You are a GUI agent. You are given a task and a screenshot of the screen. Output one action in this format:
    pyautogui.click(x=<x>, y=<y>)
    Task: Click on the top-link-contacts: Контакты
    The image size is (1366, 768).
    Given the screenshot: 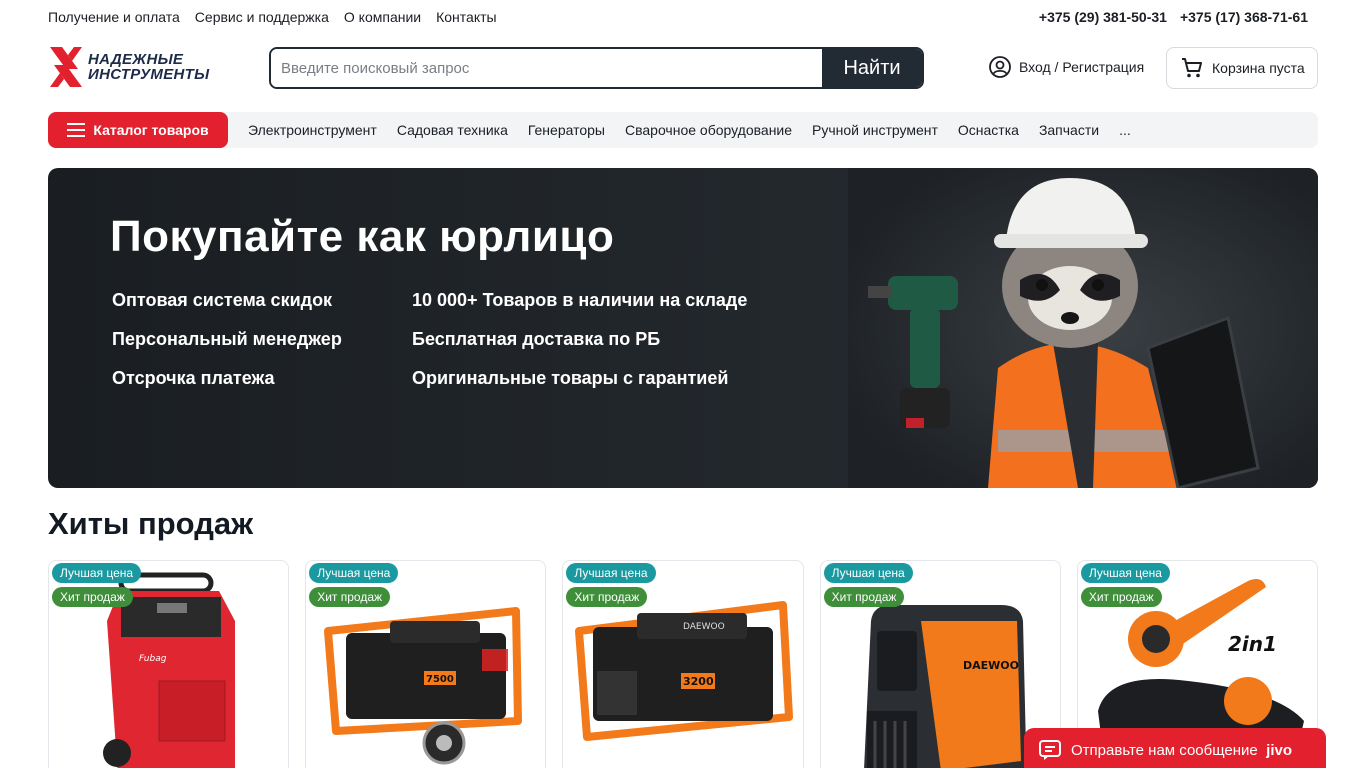 What is the action you would take?
    pyautogui.click(x=466, y=17)
    